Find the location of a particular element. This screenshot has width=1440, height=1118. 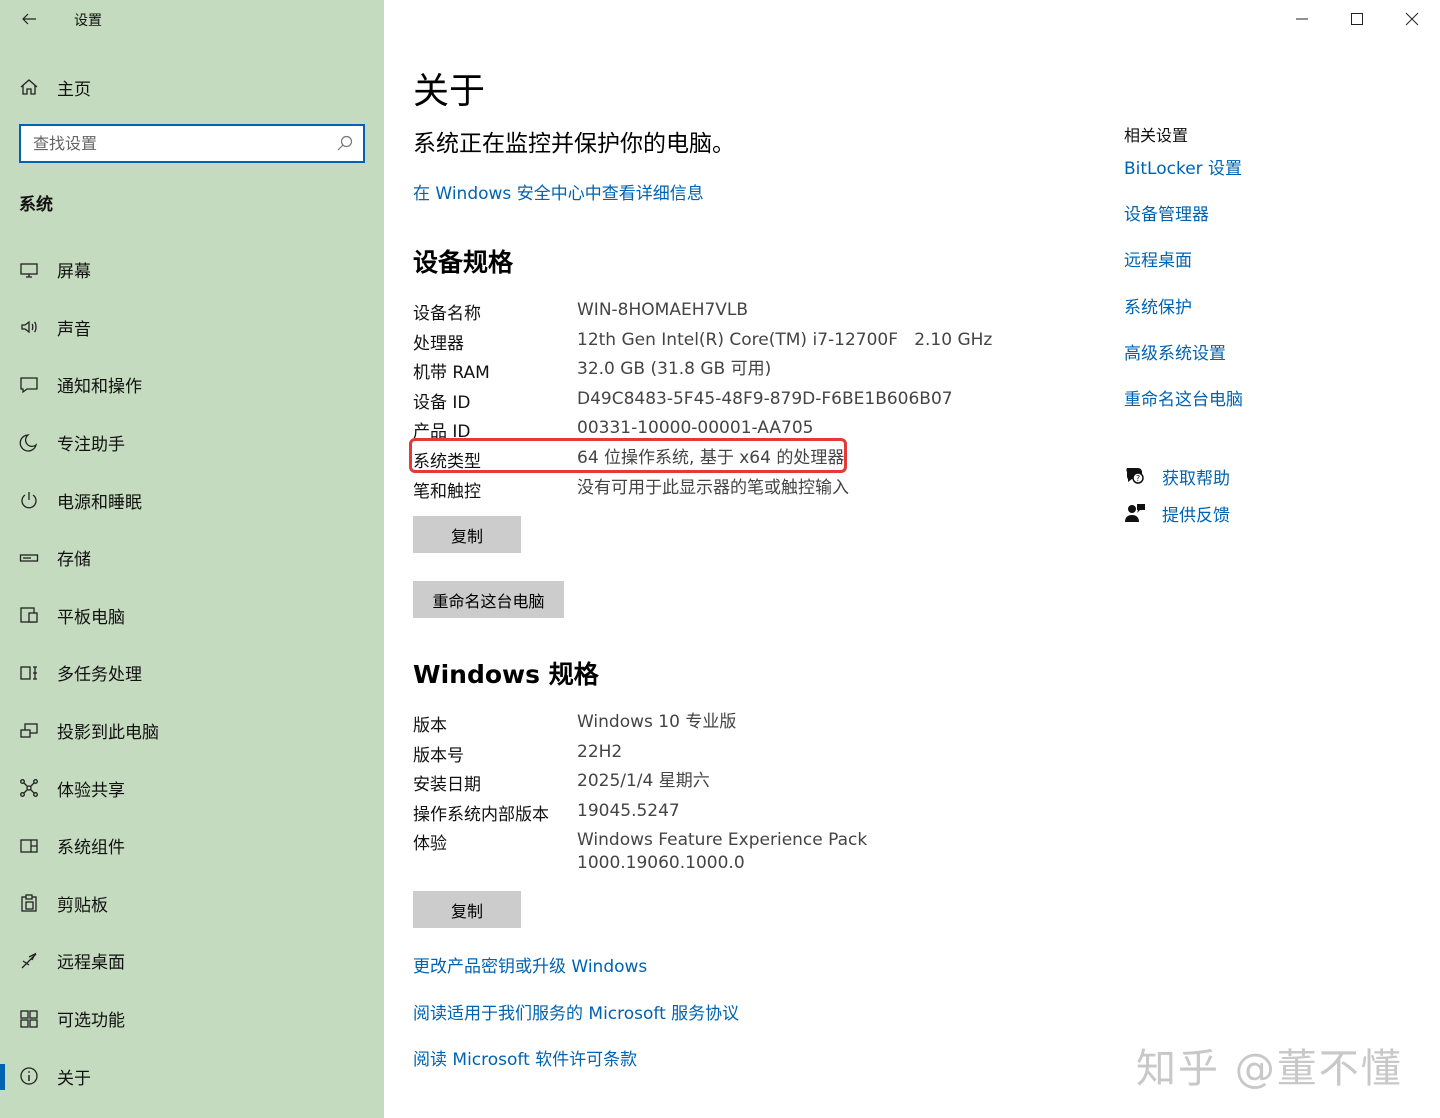

spec-row: 机带 RAM 32.0 GB (31.8 GB 可用) is located at coordinates (763, 369).